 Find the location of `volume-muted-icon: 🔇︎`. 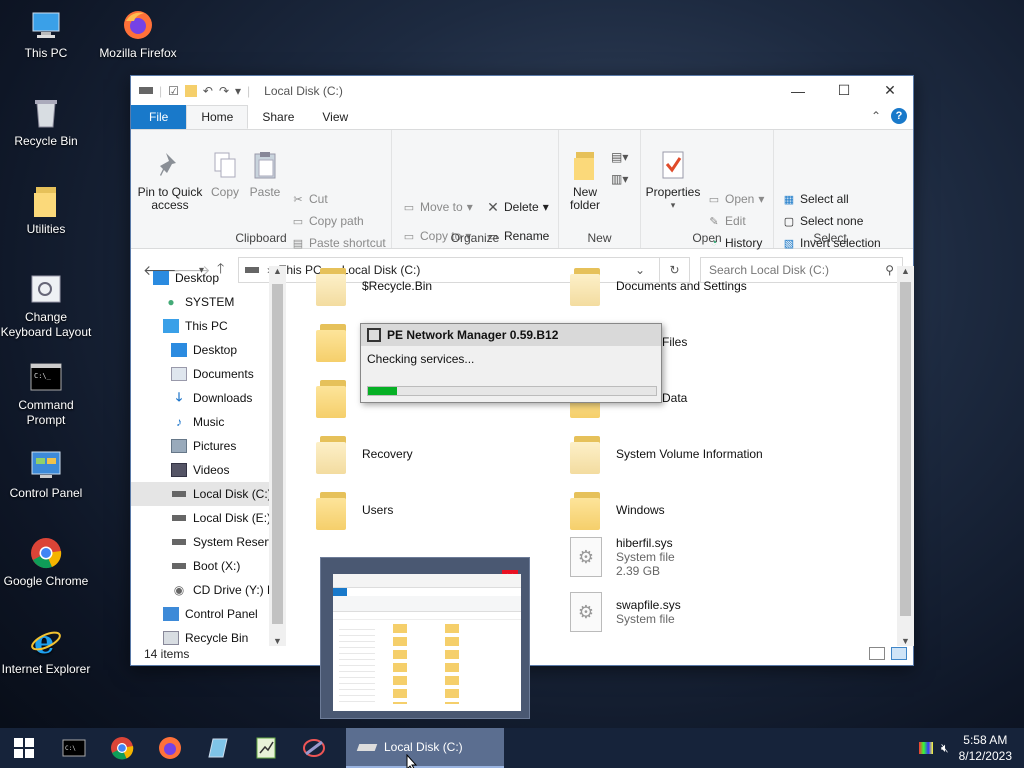

volume-muted-icon: 🔇︎ is located at coordinates (945, 748).